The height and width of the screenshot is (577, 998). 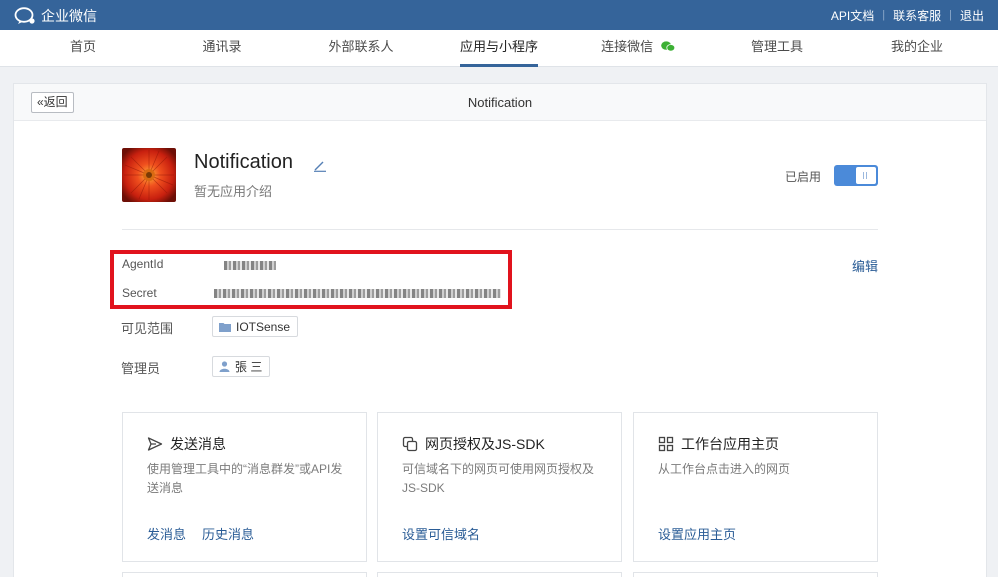 What do you see at coordinates (777, 48) in the screenshot?
I see `nav-admin-tools: 管理工具` at bounding box center [777, 48].